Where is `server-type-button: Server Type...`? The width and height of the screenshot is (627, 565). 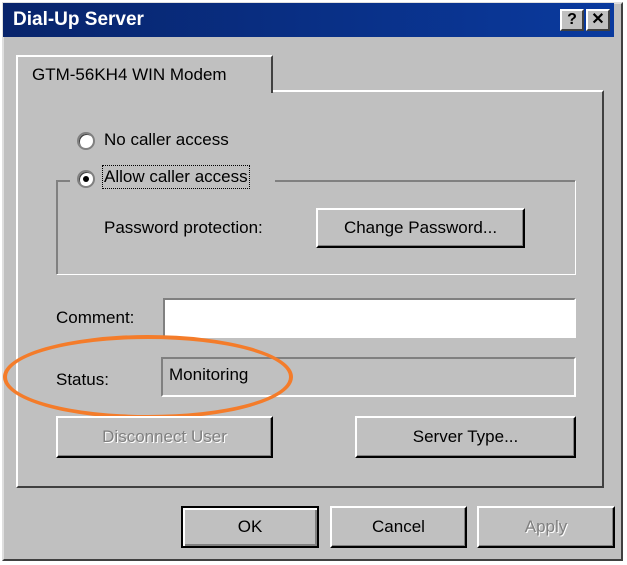 server-type-button: Server Type... is located at coordinates (465, 437).